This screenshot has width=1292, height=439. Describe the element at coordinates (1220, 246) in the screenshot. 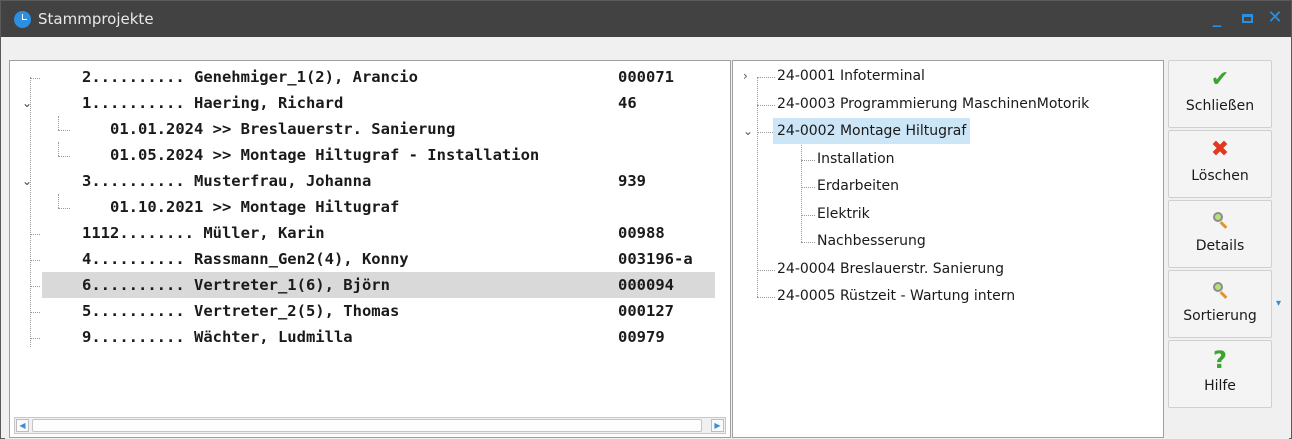

I see `details-label: Details` at that location.